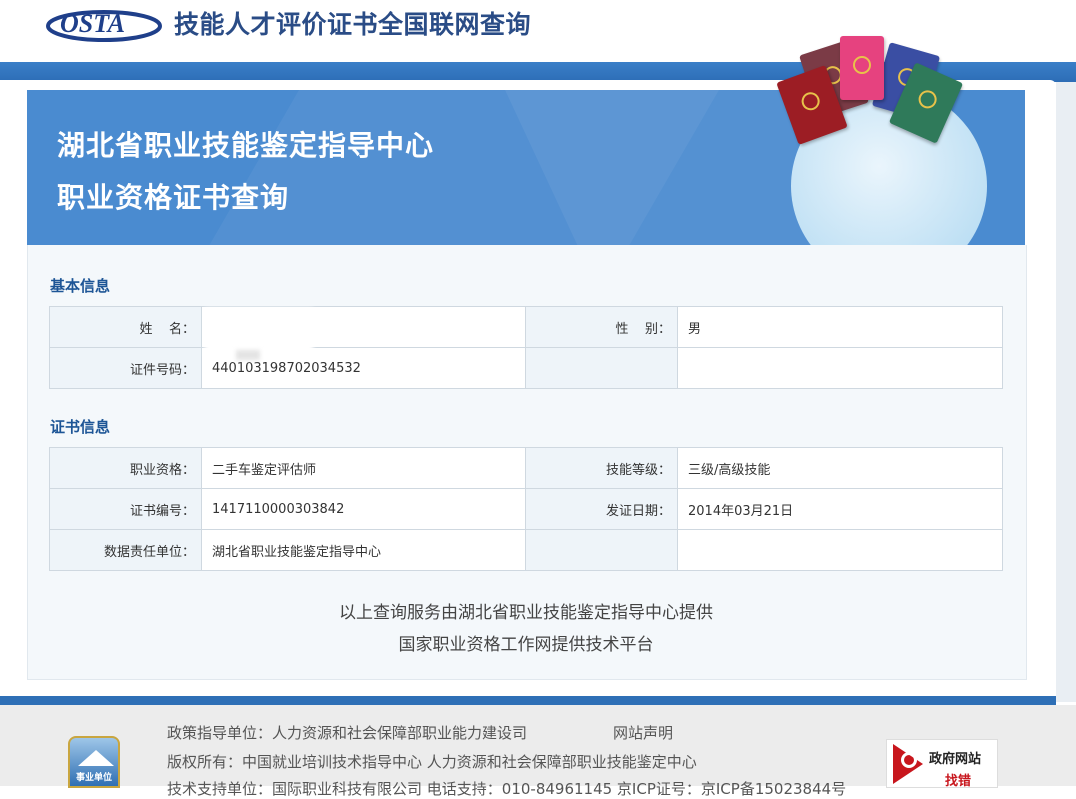 Image resolution: width=1076 pixels, height=799 pixels. I want to click on gender-label: 性 别：, so click(601, 327).